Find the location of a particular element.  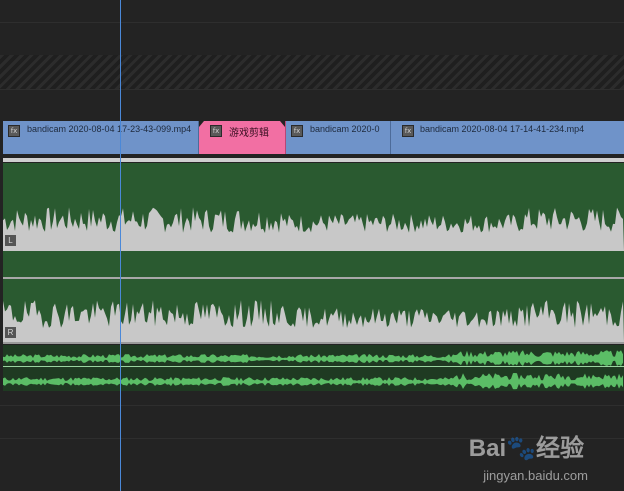

playhead-line is located at coordinates (120, 245).